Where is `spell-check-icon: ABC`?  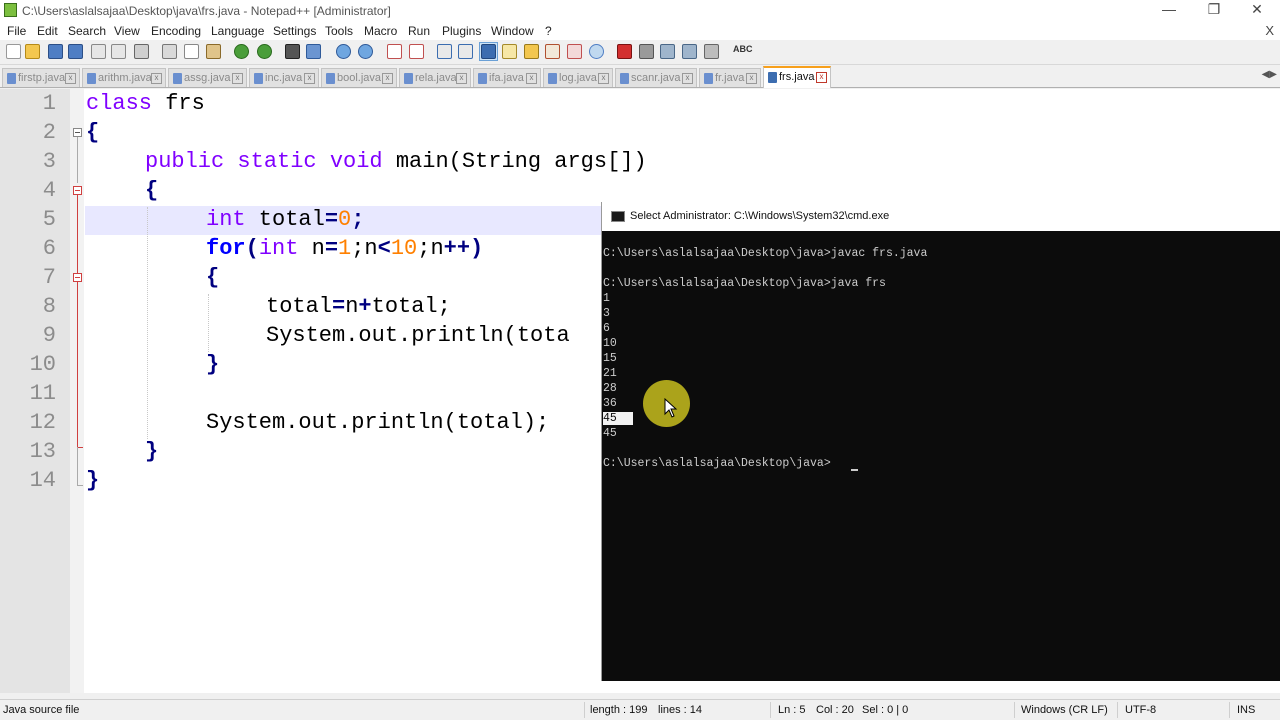
spell-check-icon: ABC is located at coordinates (743, 49).